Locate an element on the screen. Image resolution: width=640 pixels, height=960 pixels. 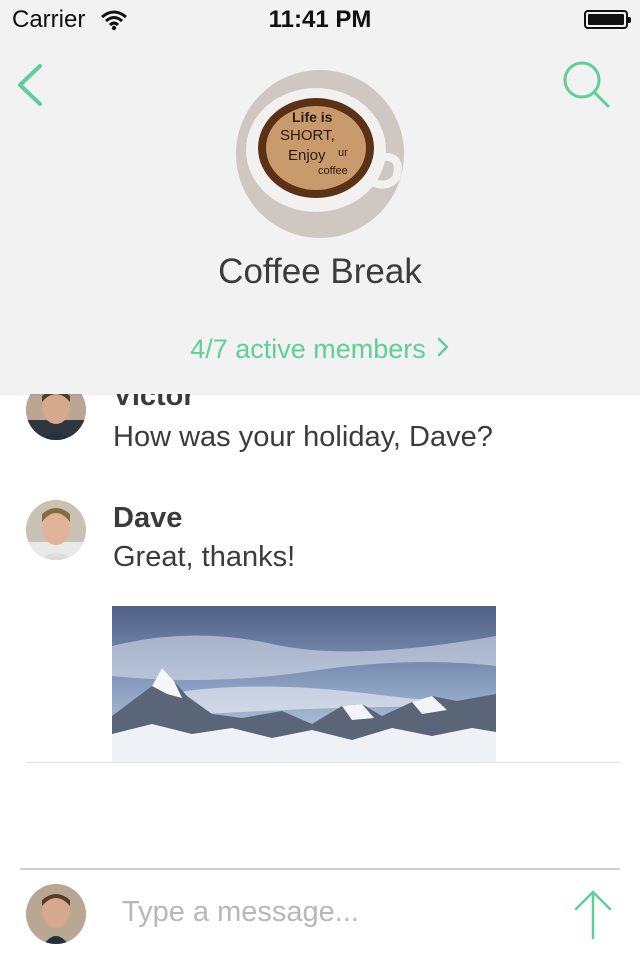
status-bar: Carrier 11:41 PM is located at coordinates (320, 20).